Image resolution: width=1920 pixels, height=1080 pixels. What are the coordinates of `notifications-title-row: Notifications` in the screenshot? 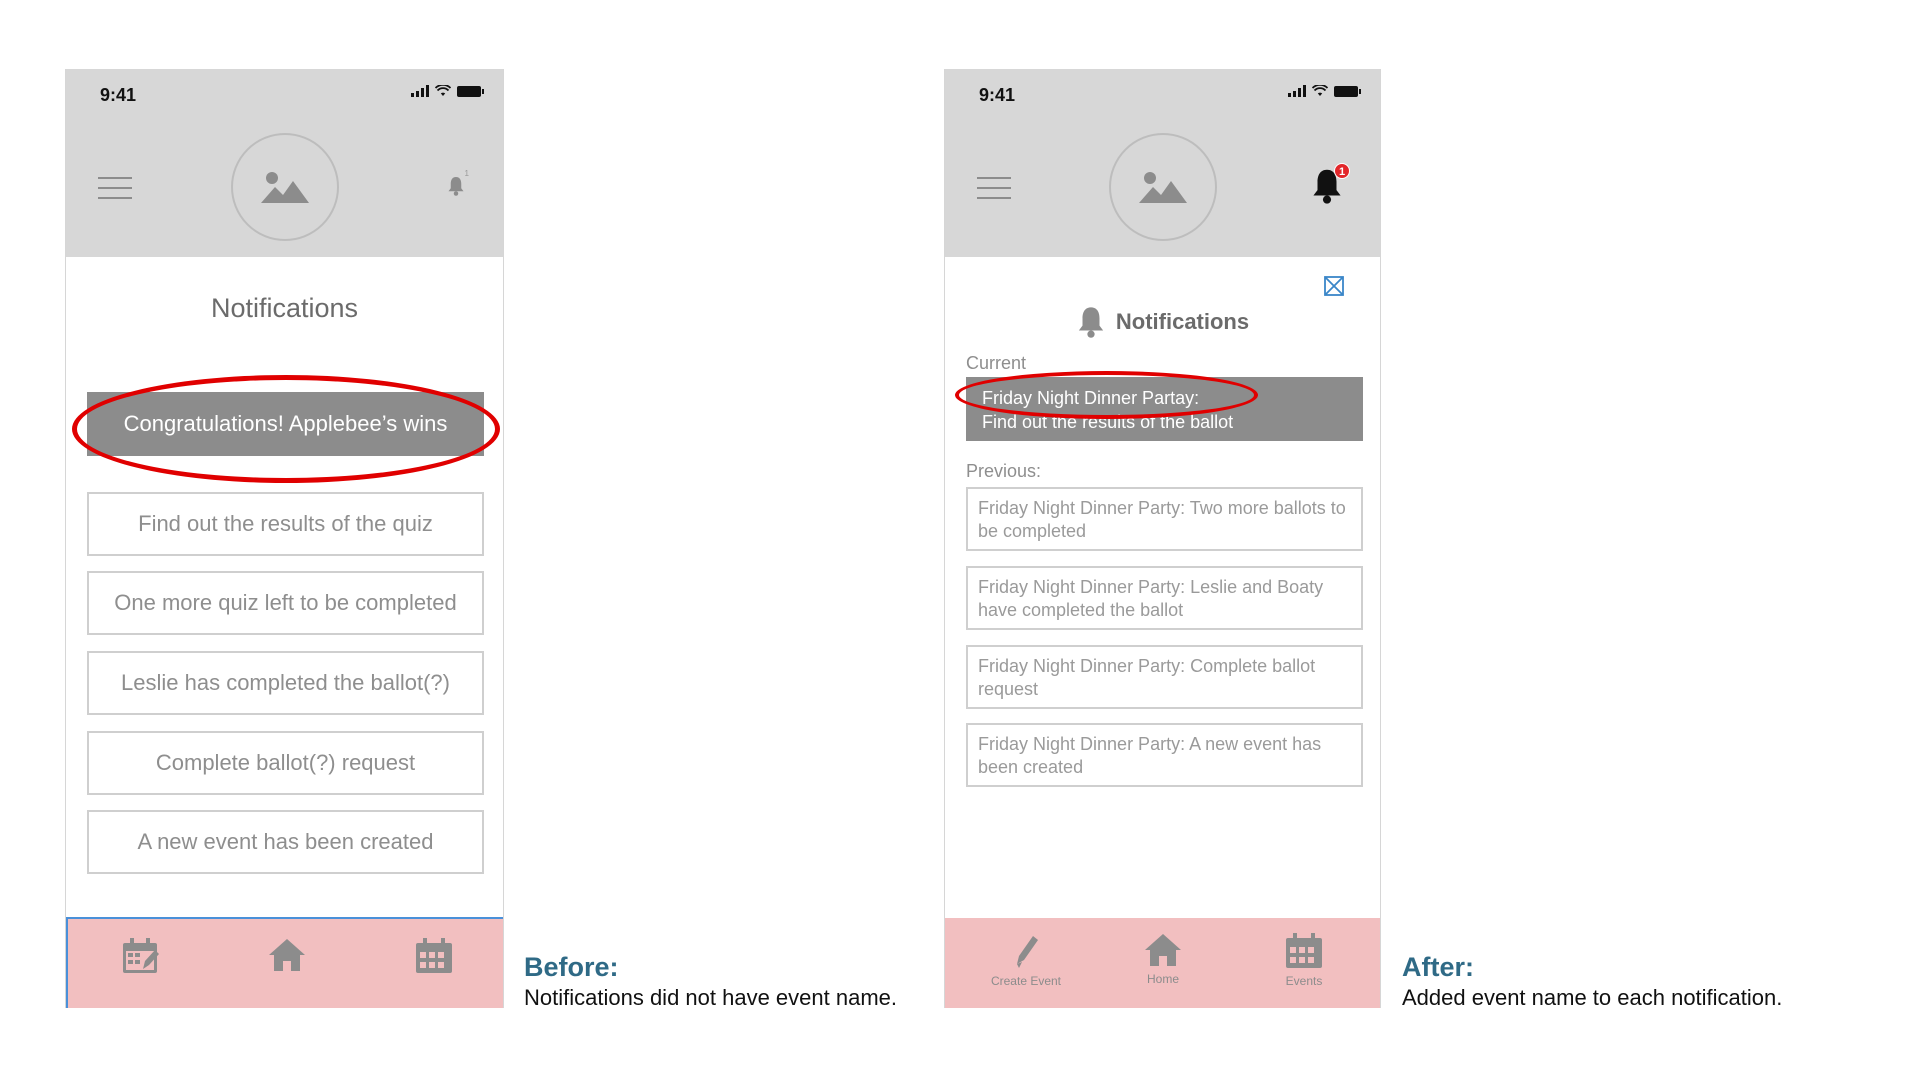 It's located at (1162, 322).